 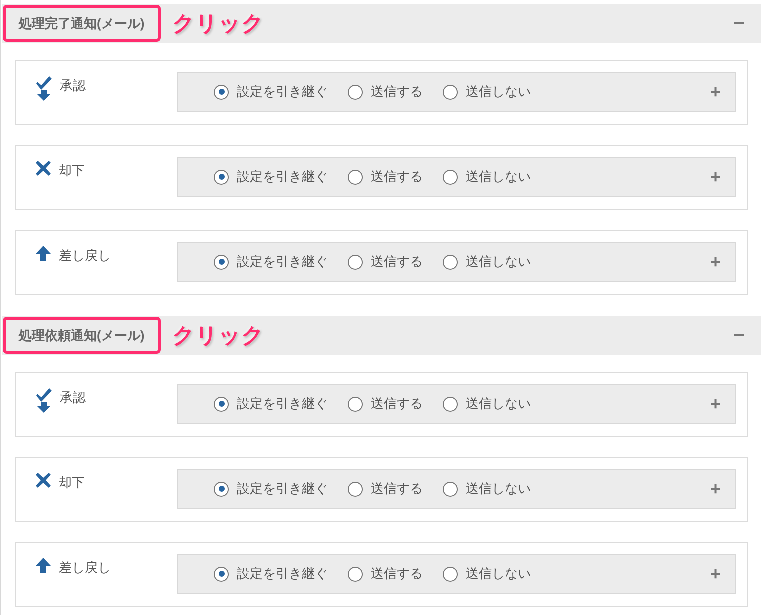 I want to click on section-header: 処理完了通知(メール) クリック −, so click(x=381, y=23).